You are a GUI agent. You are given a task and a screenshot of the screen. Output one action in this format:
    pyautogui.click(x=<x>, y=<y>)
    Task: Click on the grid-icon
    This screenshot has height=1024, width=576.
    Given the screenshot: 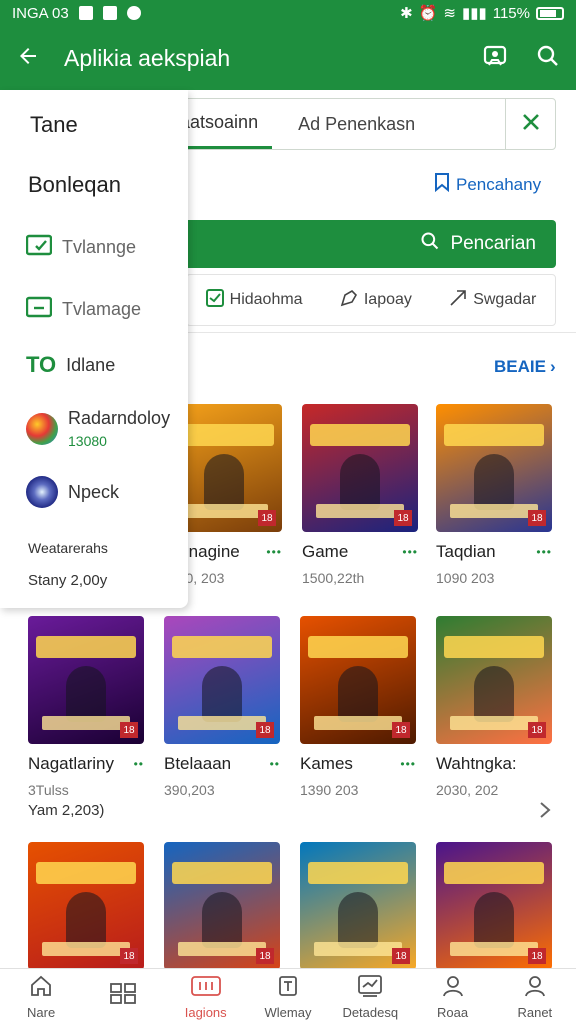 What is the action you would take?
    pyautogui.click(x=123, y=994)
    